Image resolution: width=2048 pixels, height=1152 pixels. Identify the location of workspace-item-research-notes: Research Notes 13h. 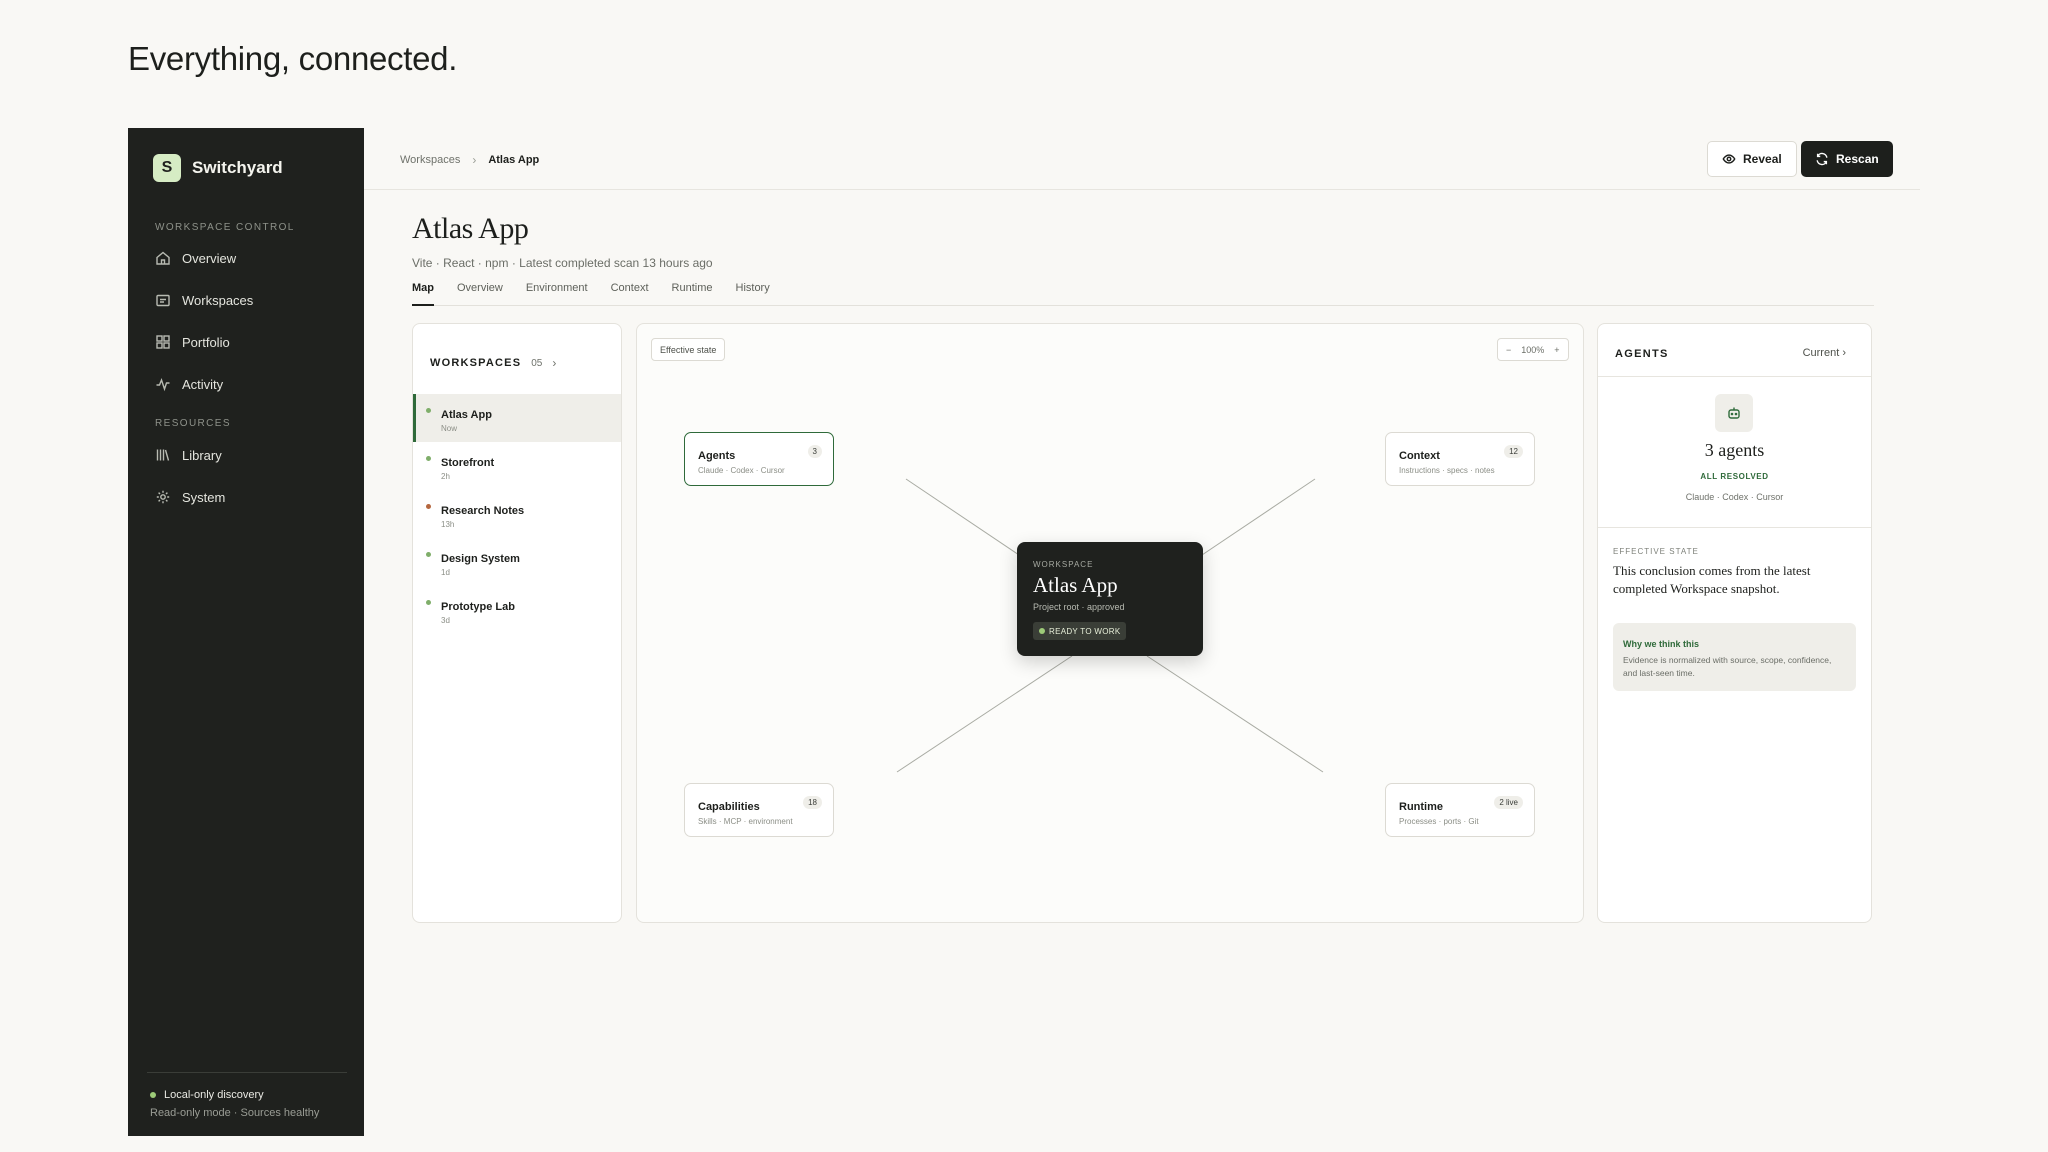
(517, 514).